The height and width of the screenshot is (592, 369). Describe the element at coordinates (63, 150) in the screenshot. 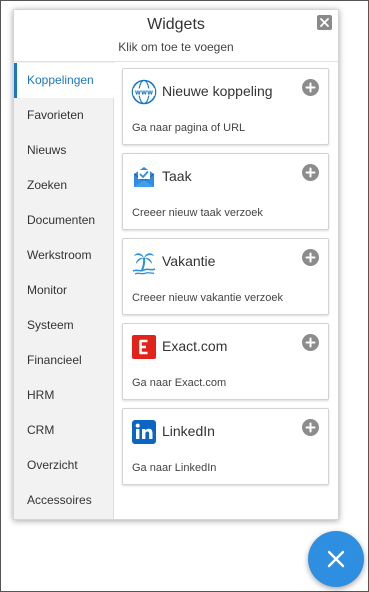

I see `sidebar-item-nieuws: Nieuws` at that location.